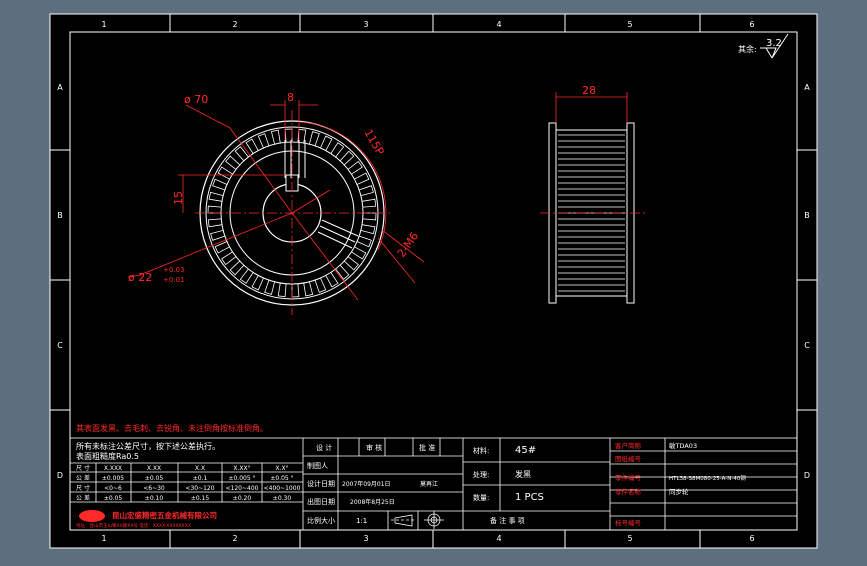 The width and height of the screenshot is (867, 566). Describe the element at coordinates (321, 520) in the screenshot. I see `scale-label: 比例大小` at that location.